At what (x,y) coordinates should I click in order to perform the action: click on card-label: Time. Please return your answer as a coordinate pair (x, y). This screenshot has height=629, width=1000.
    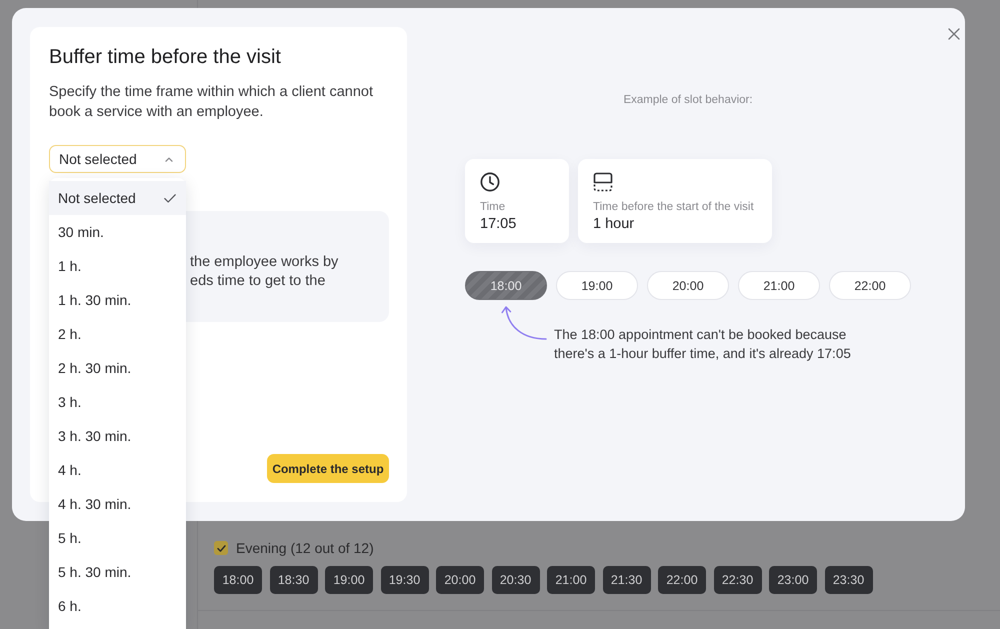
    Looking at the image, I should click on (493, 207).